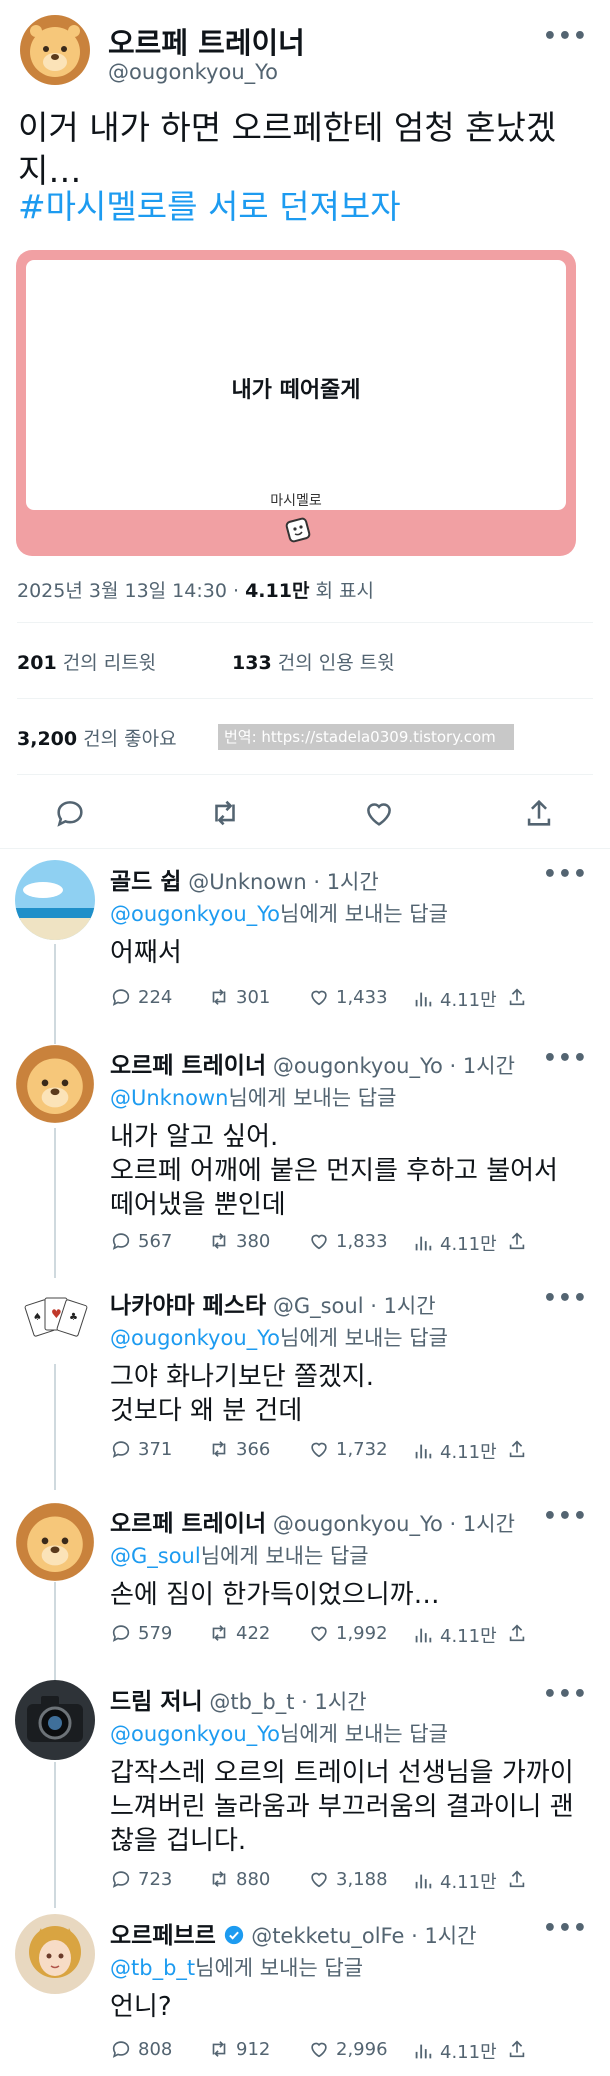 The width and height of the screenshot is (610, 2076). I want to click on retweet-button: 380, so click(239, 1241).